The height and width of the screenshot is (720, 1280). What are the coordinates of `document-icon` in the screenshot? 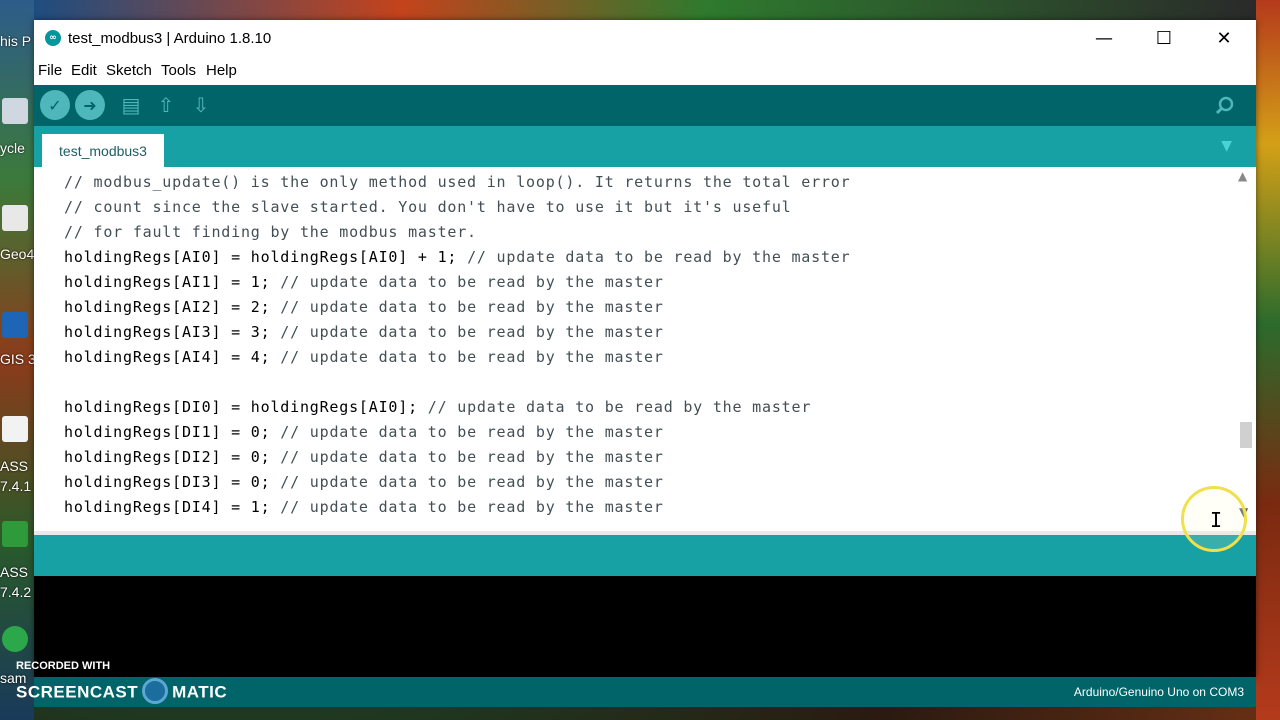 It's located at (15, 429).